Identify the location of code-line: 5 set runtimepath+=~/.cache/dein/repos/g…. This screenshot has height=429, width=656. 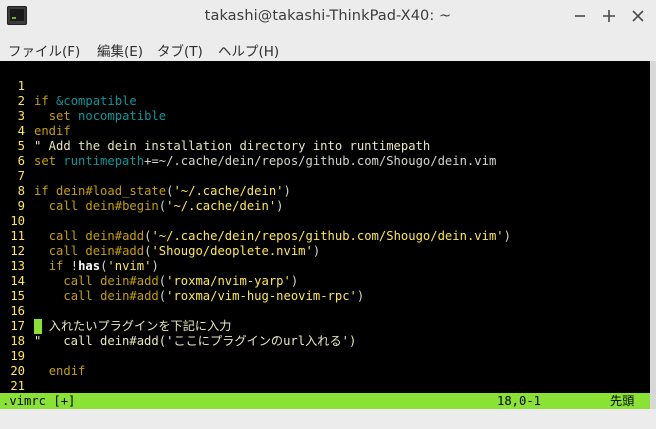
(248, 146).